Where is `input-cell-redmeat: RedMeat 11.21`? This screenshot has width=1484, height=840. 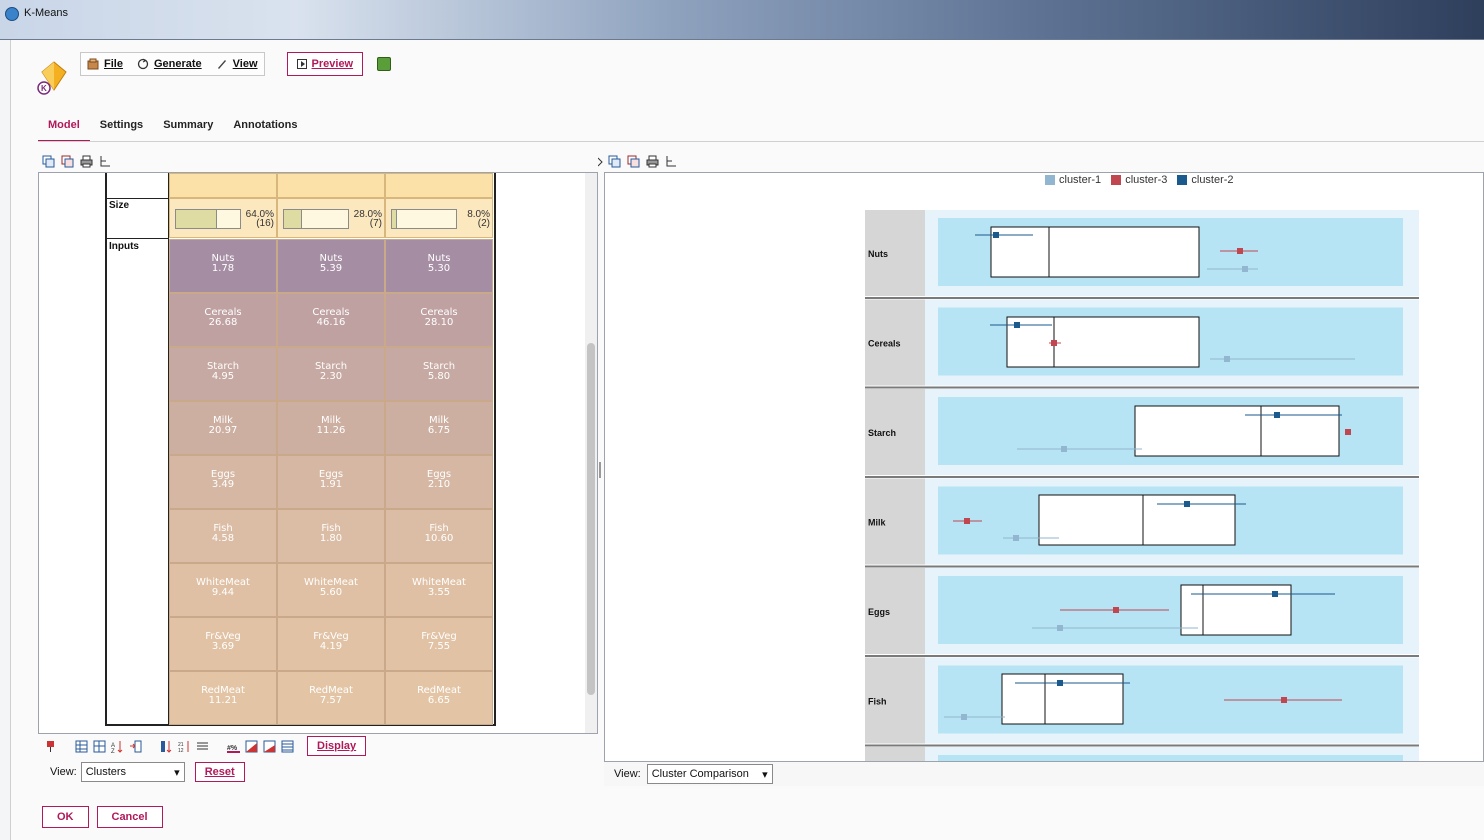 input-cell-redmeat: RedMeat 11.21 is located at coordinates (223, 698).